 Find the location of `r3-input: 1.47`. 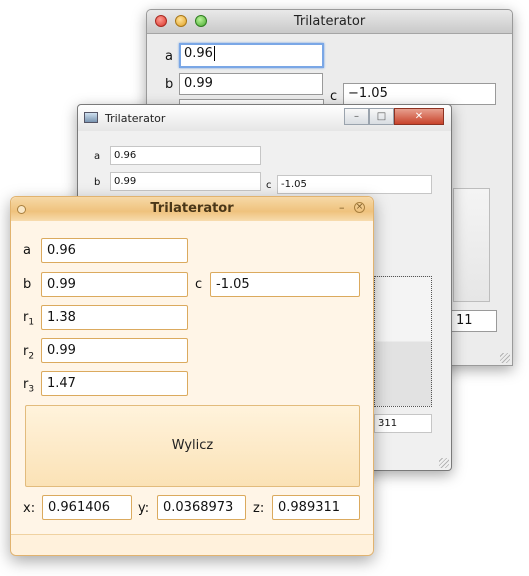

r3-input: 1.47 is located at coordinates (114, 383).